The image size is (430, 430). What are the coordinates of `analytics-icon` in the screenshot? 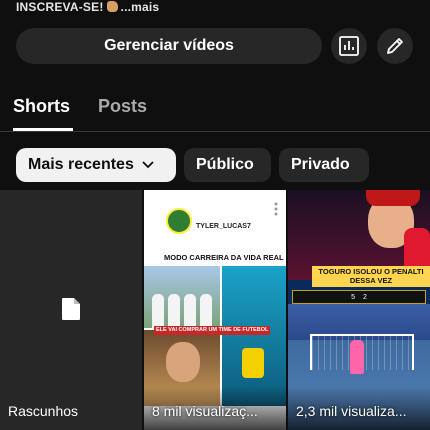 It's located at (349, 46).